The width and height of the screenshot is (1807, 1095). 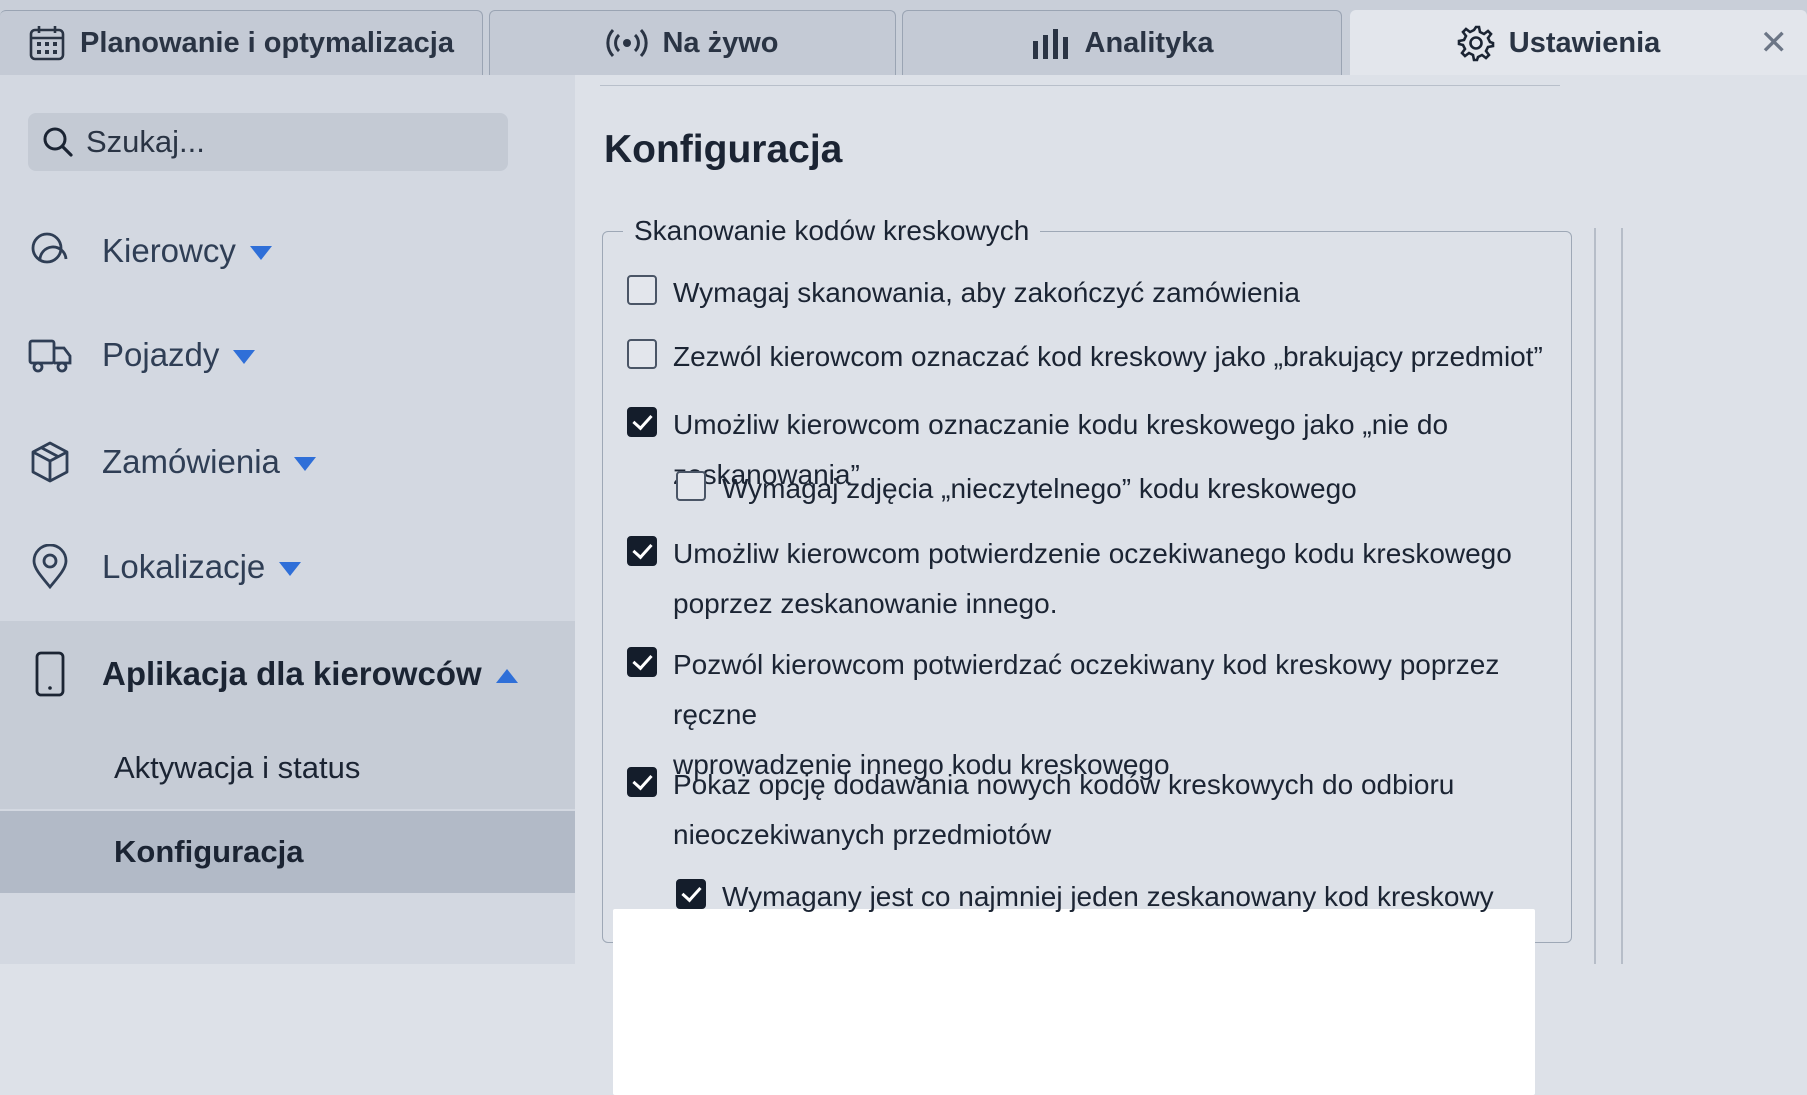 What do you see at coordinates (642, 551) in the screenshot?
I see `checkbox-confirm-by-scan` at bounding box center [642, 551].